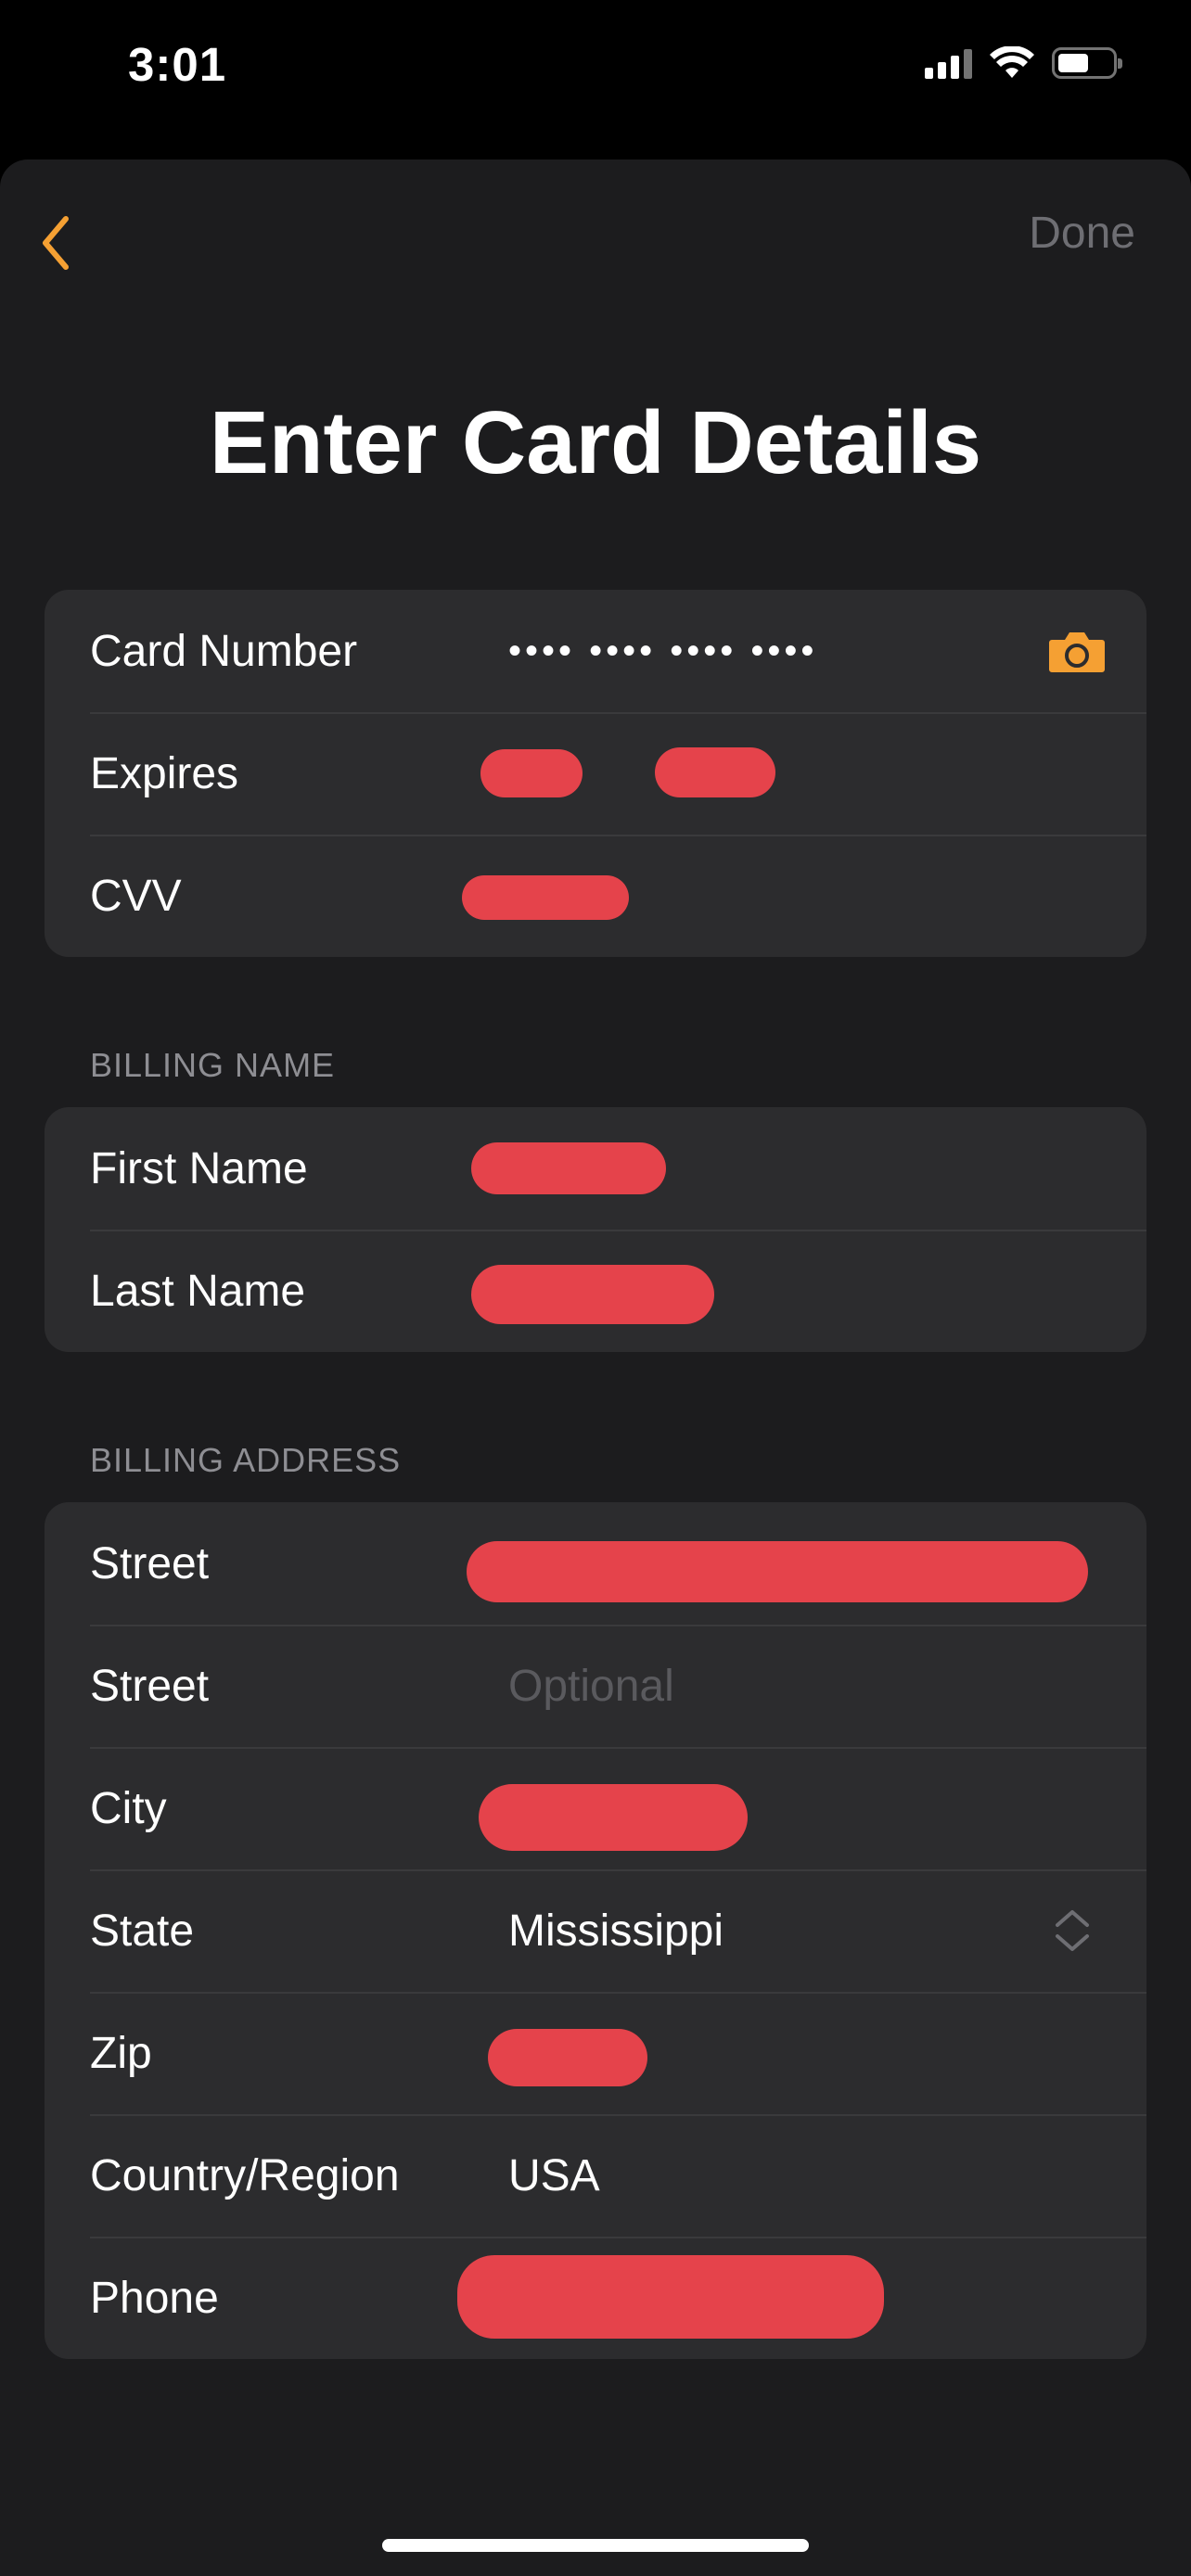  I want to click on state-label: State, so click(142, 1931).